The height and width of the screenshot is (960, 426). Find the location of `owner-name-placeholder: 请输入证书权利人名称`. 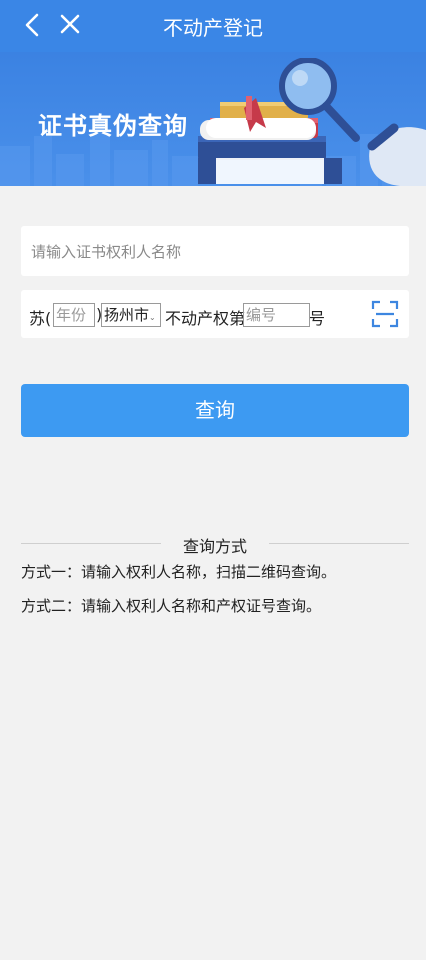

owner-name-placeholder: 请输入证书权利人名称 is located at coordinates (106, 252).